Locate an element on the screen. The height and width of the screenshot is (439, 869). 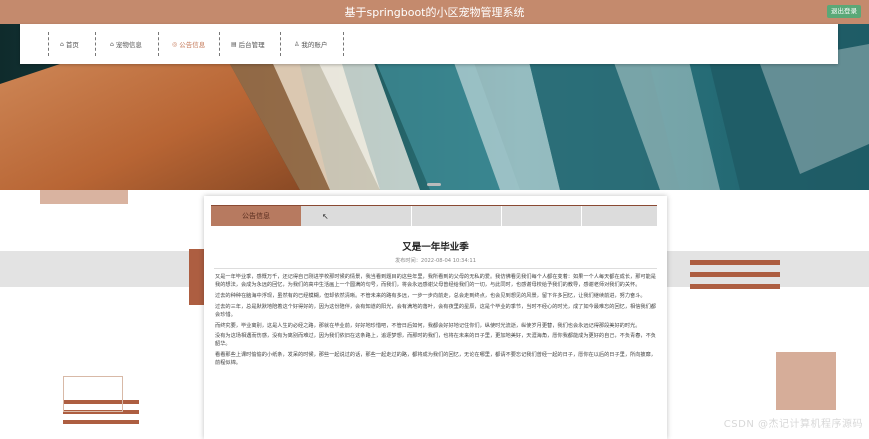
nav-item-pets: ⌂ 宠物信息 is located at coordinates (126, 44).